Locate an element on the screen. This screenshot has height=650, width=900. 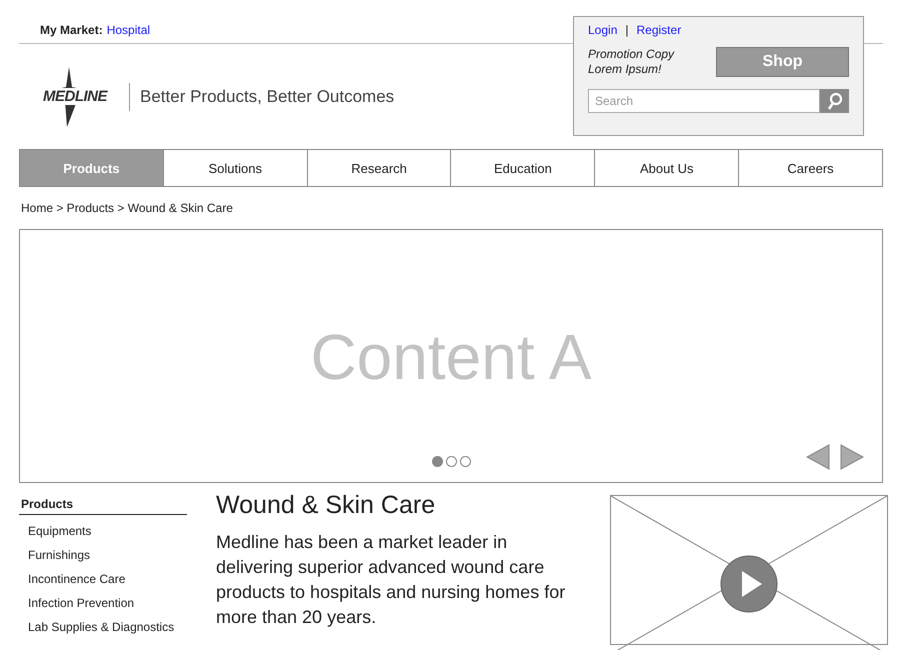
search-button is located at coordinates (834, 101).